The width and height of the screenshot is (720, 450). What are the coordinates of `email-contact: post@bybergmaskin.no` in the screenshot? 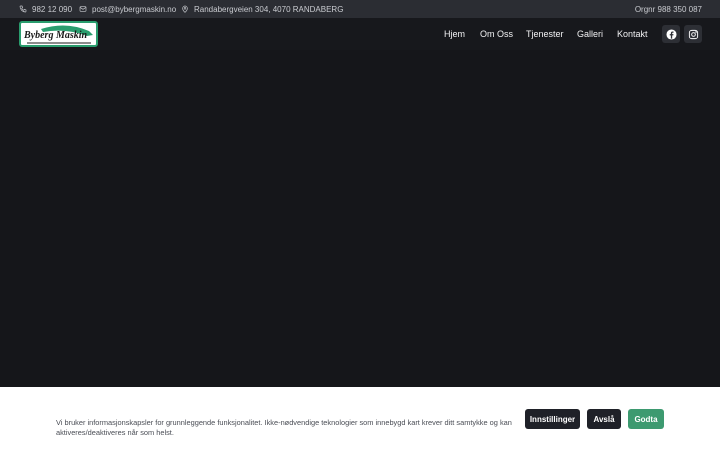 It's located at (127, 9).